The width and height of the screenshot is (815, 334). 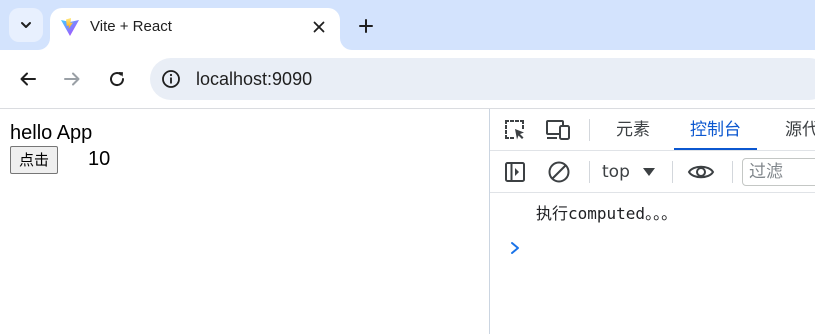 I want to click on tab-title: Vite + React, so click(x=131, y=26).